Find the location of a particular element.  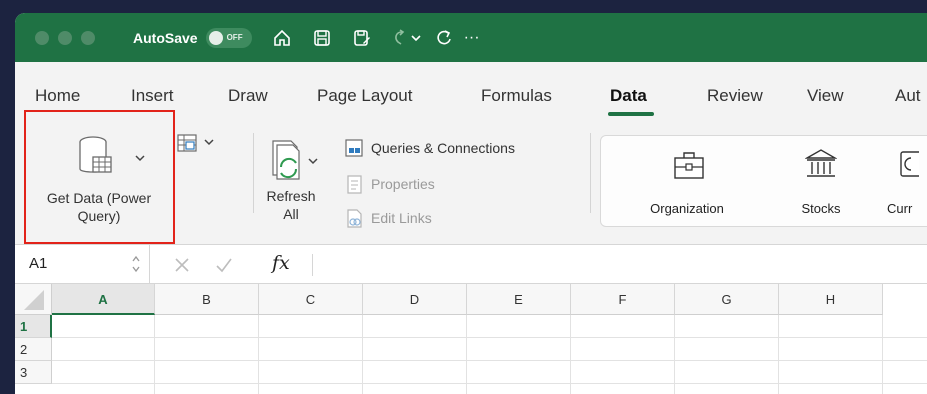

get-data-highlight-box is located at coordinates (99, 177).